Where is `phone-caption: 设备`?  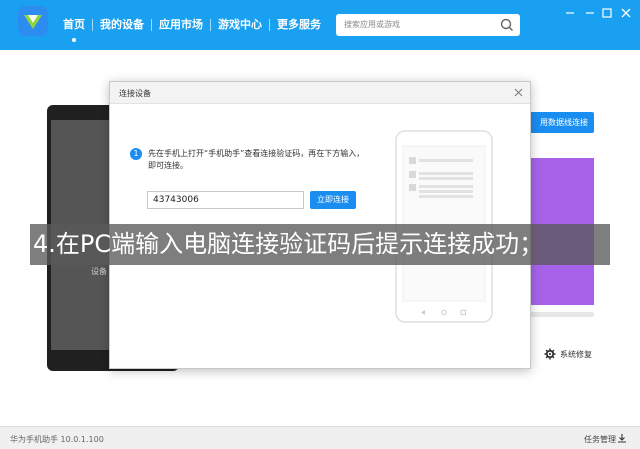 phone-caption: 设备 is located at coordinates (99, 271).